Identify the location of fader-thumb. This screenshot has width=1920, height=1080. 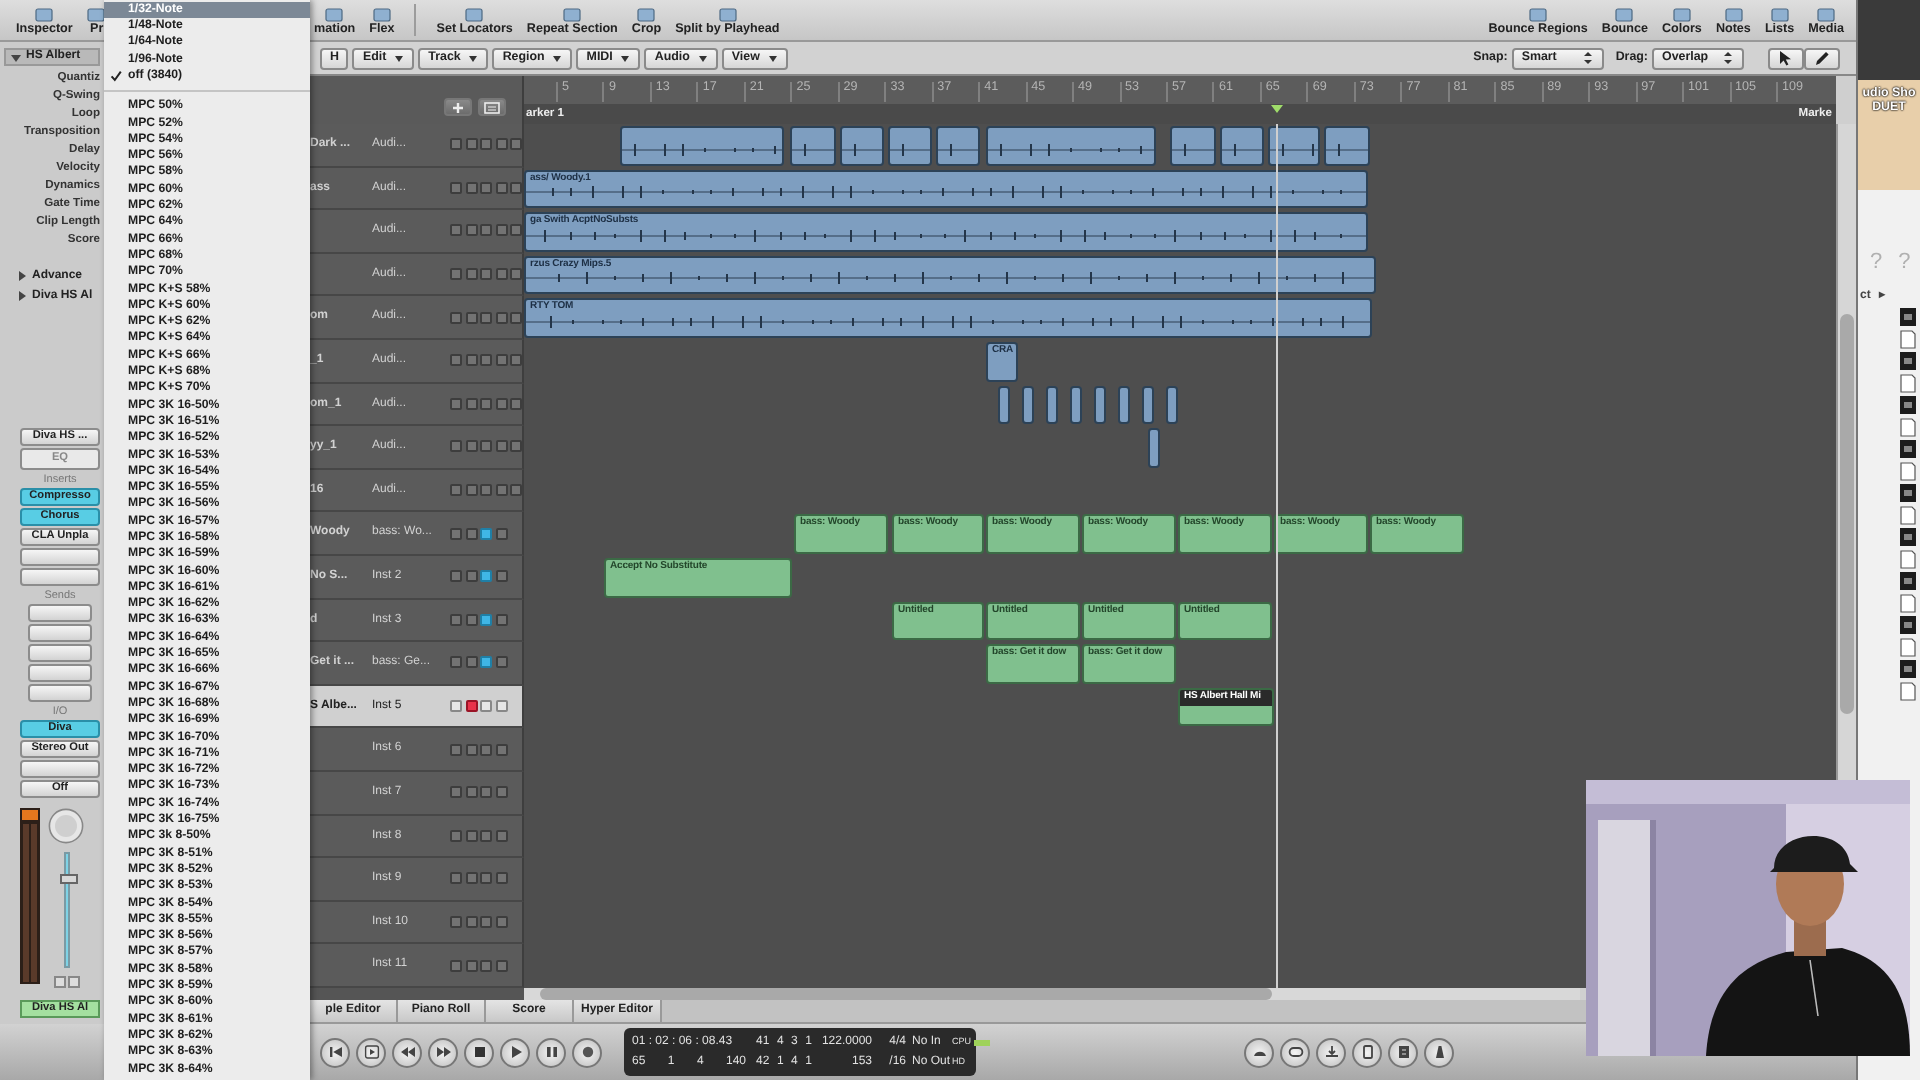
(68, 878).